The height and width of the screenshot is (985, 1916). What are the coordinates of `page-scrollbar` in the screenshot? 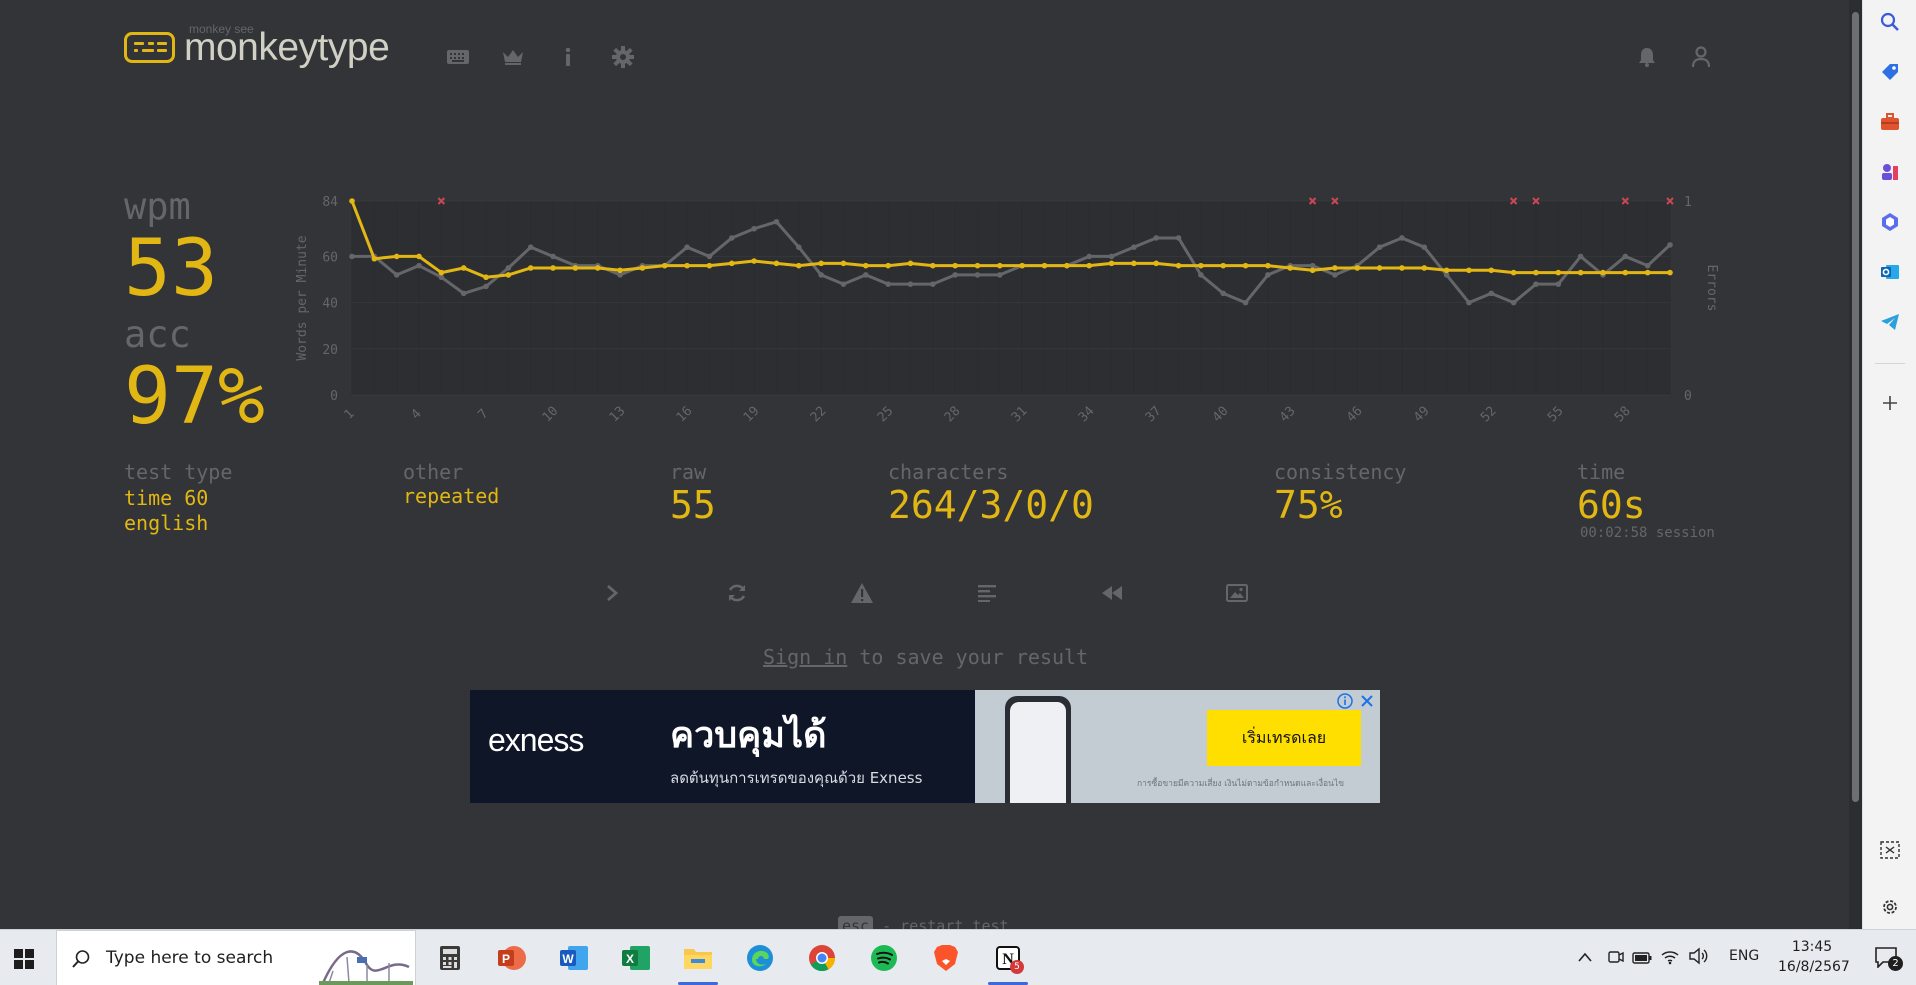 It's located at (1855, 464).